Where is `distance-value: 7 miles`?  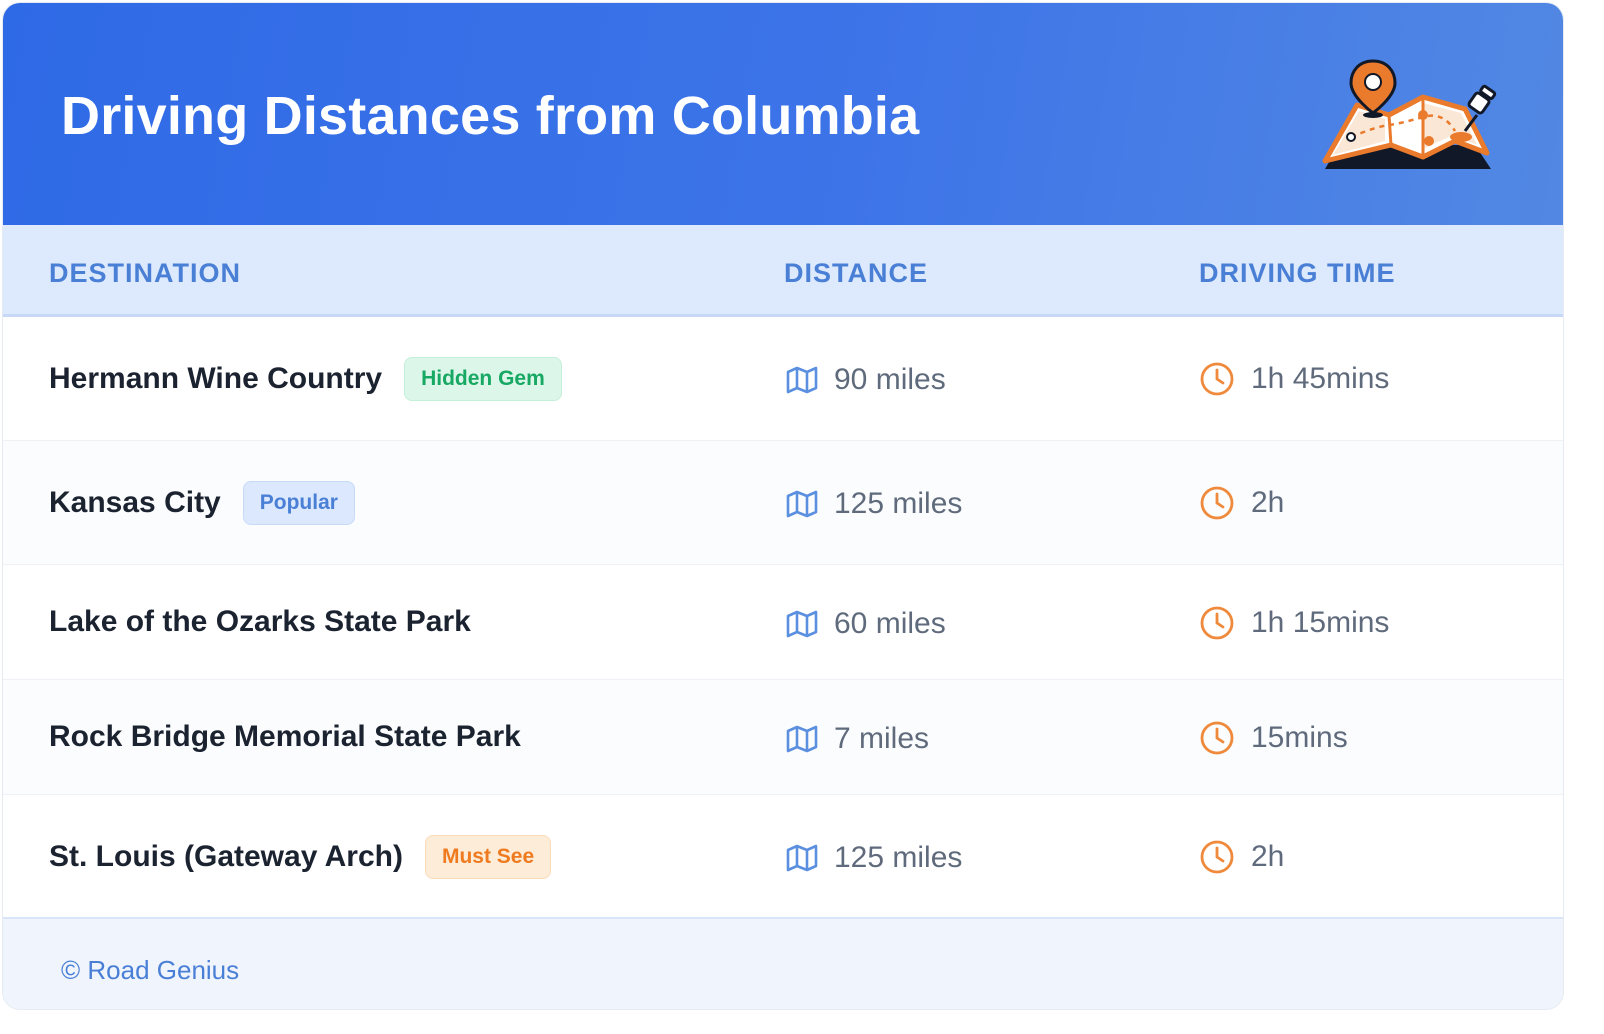
distance-value: 7 miles is located at coordinates (882, 738).